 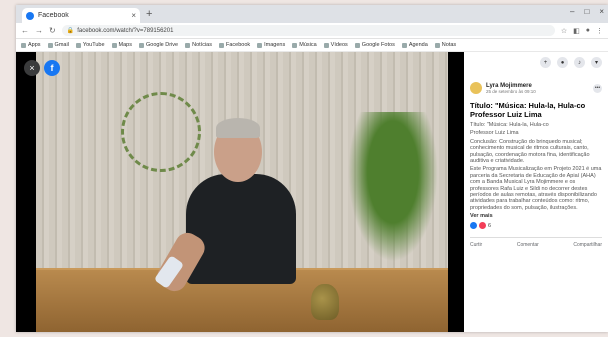 What do you see at coordinates (335, 45) in the screenshot?
I see `bookmark-item: Vídeos` at bounding box center [335, 45].